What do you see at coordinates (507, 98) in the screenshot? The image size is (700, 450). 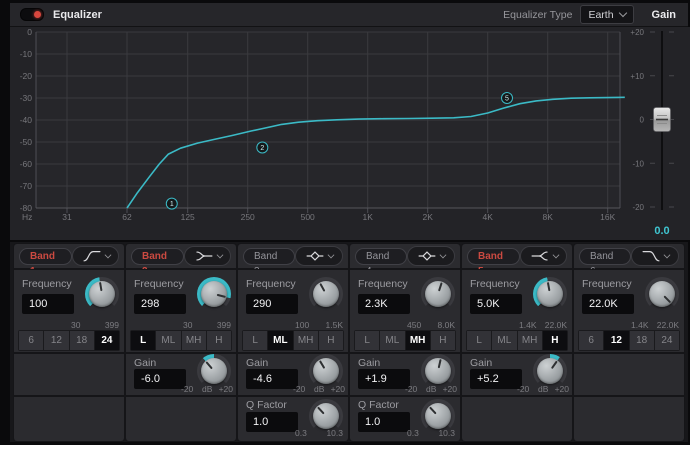 I see `band-handle-5: 5` at bounding box center [507, 98].